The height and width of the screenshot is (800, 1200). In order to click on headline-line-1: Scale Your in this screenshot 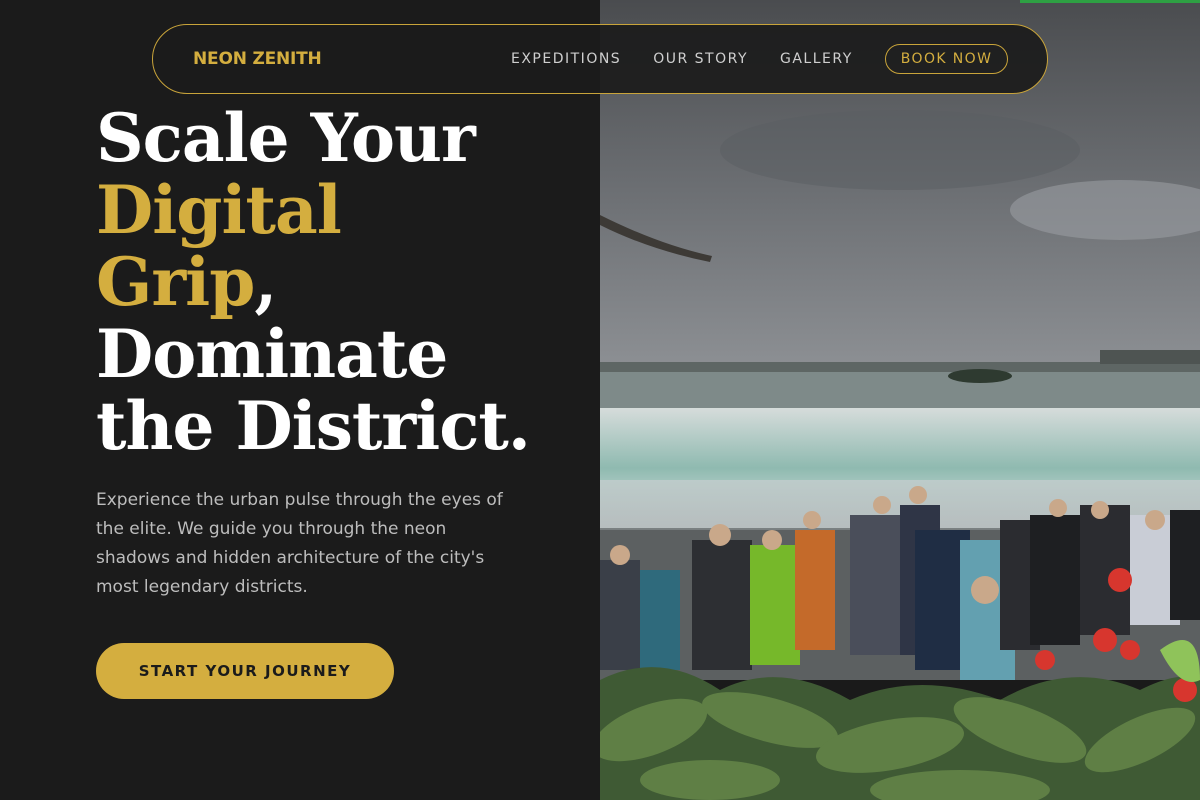, I will do `click(286, 138)`.